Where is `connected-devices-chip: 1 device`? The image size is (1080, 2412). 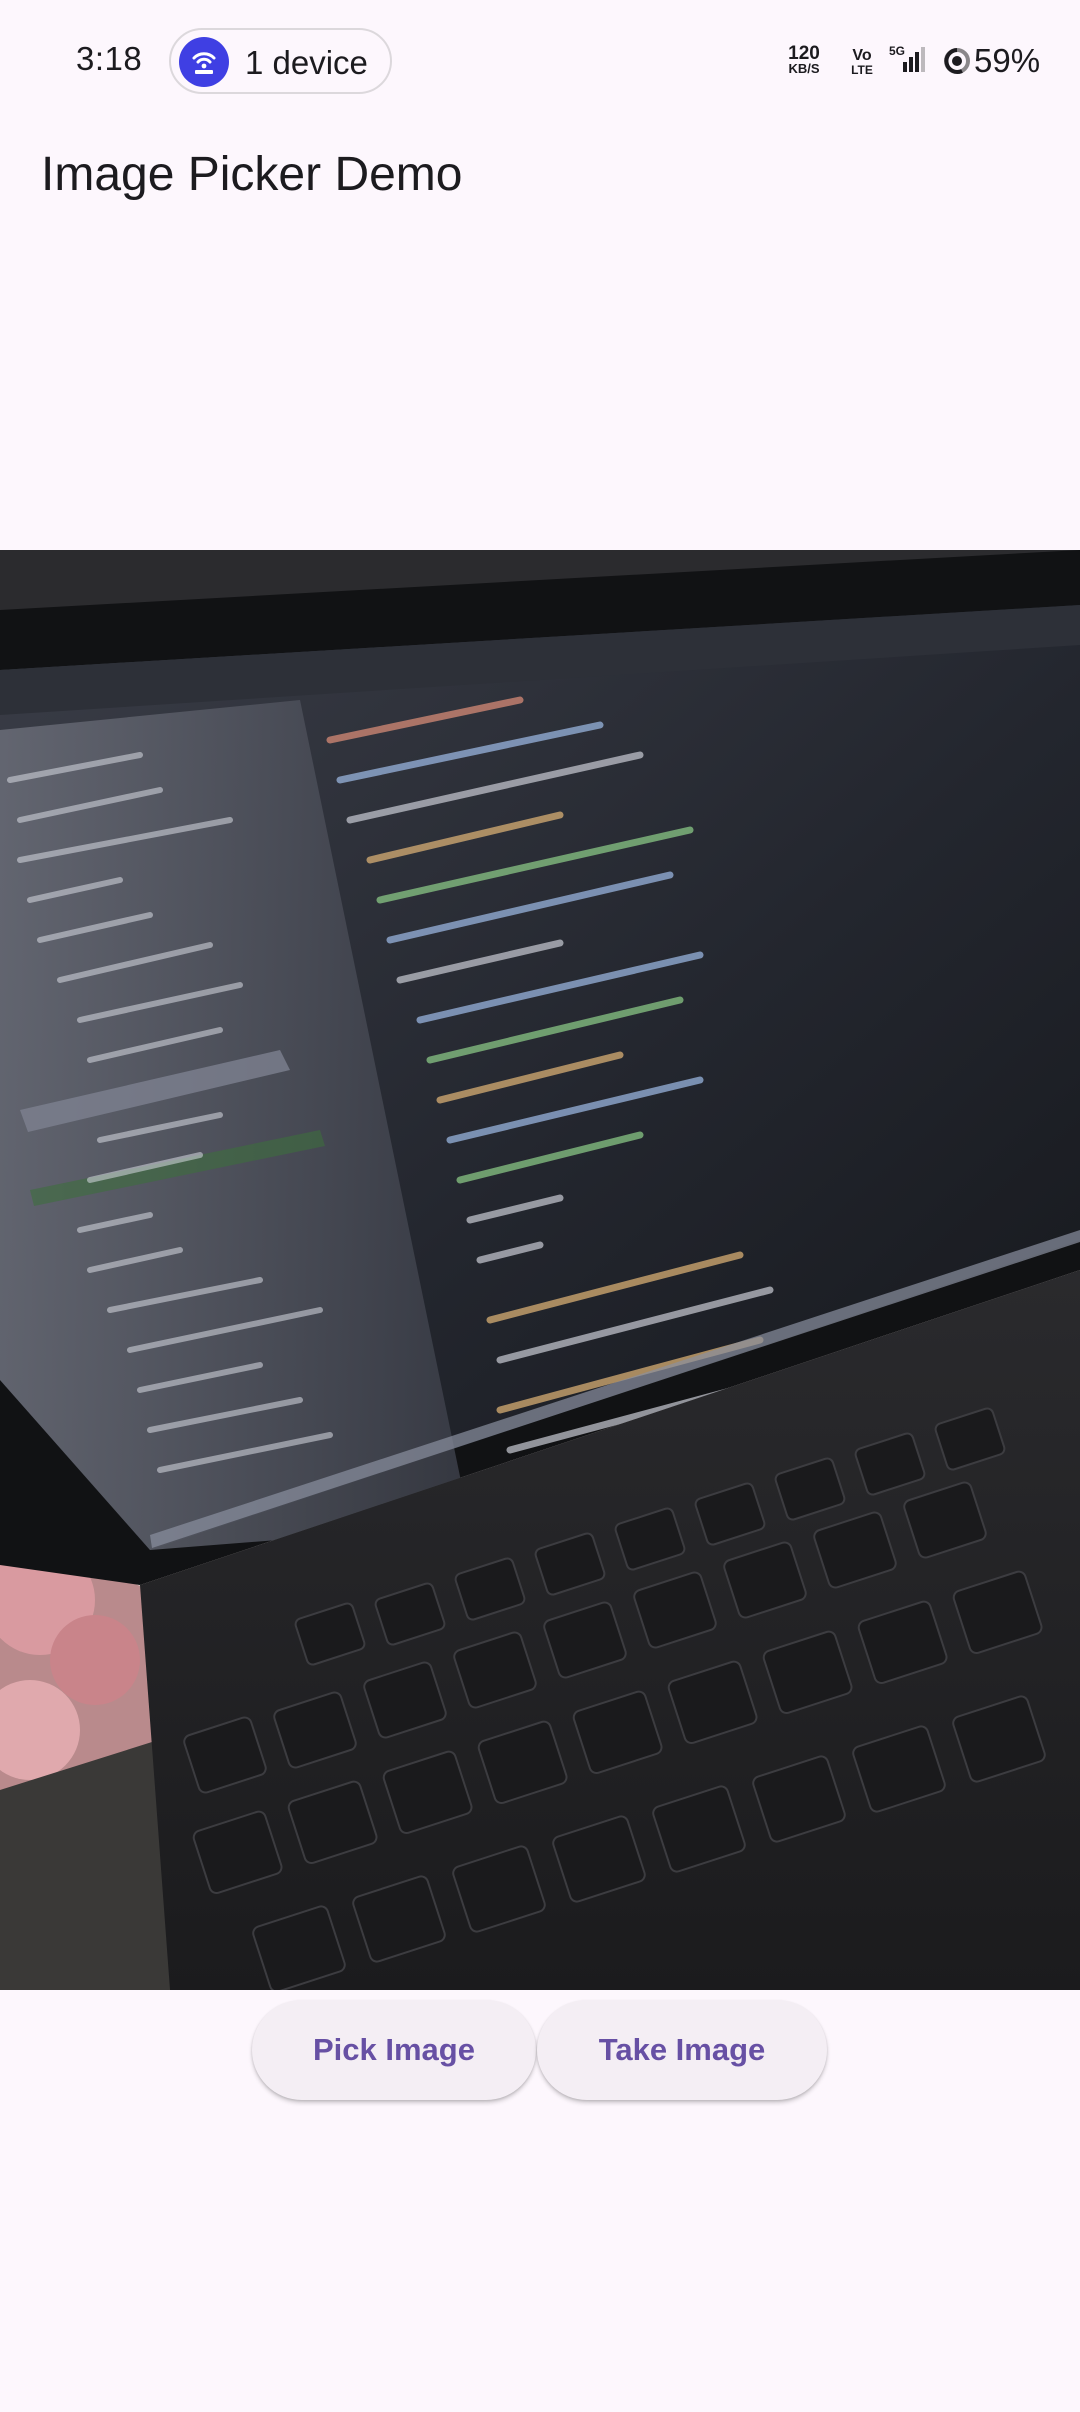 connected-devices-chip: 1 device is located at coordinates (280, 61).